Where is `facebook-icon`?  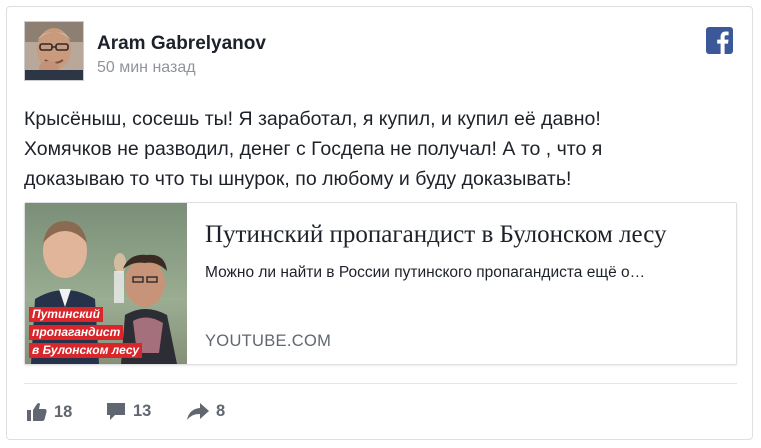 facebook-icon is located at coordinates (719, 40).